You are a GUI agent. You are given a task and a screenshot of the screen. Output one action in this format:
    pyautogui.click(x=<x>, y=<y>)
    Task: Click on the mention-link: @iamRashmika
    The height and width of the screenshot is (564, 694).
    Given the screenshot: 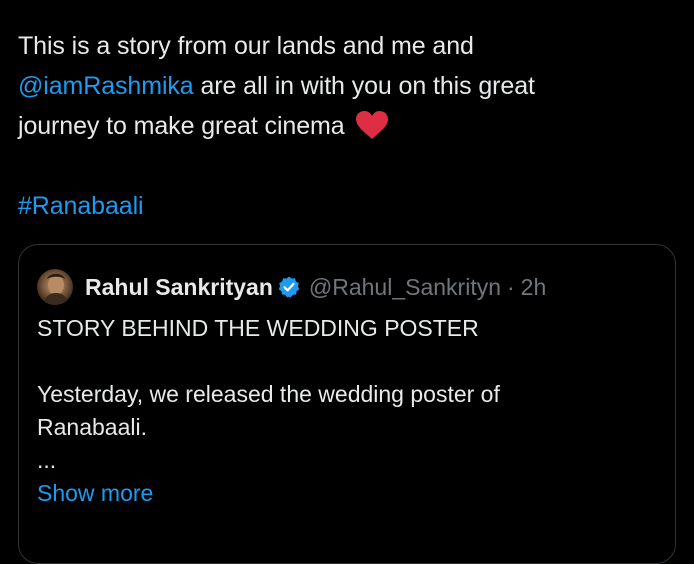 What is the action you would take?
    pyautogui.click(x=106, y=86)
    